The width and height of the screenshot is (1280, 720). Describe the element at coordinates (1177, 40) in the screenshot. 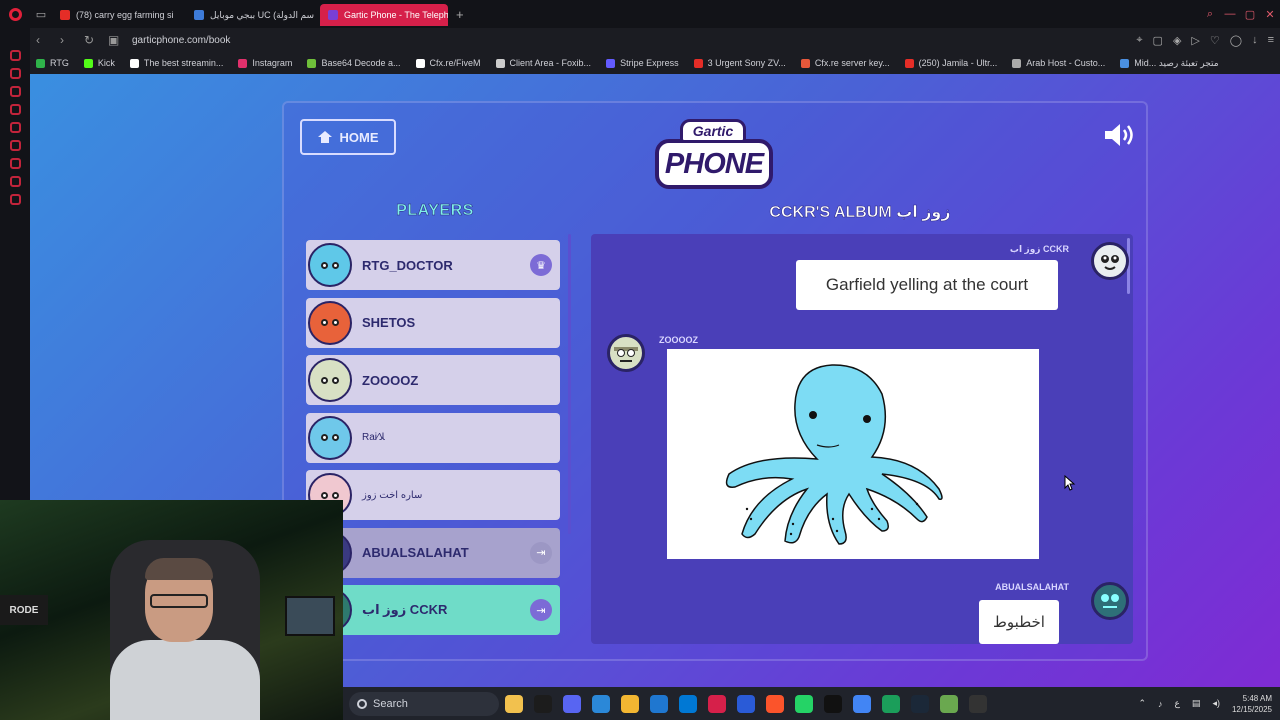

I see `adblock-icon: ◈` at that location.